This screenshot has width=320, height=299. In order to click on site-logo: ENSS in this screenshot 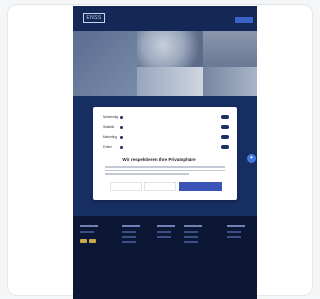, I will do `click(94, 18)`.